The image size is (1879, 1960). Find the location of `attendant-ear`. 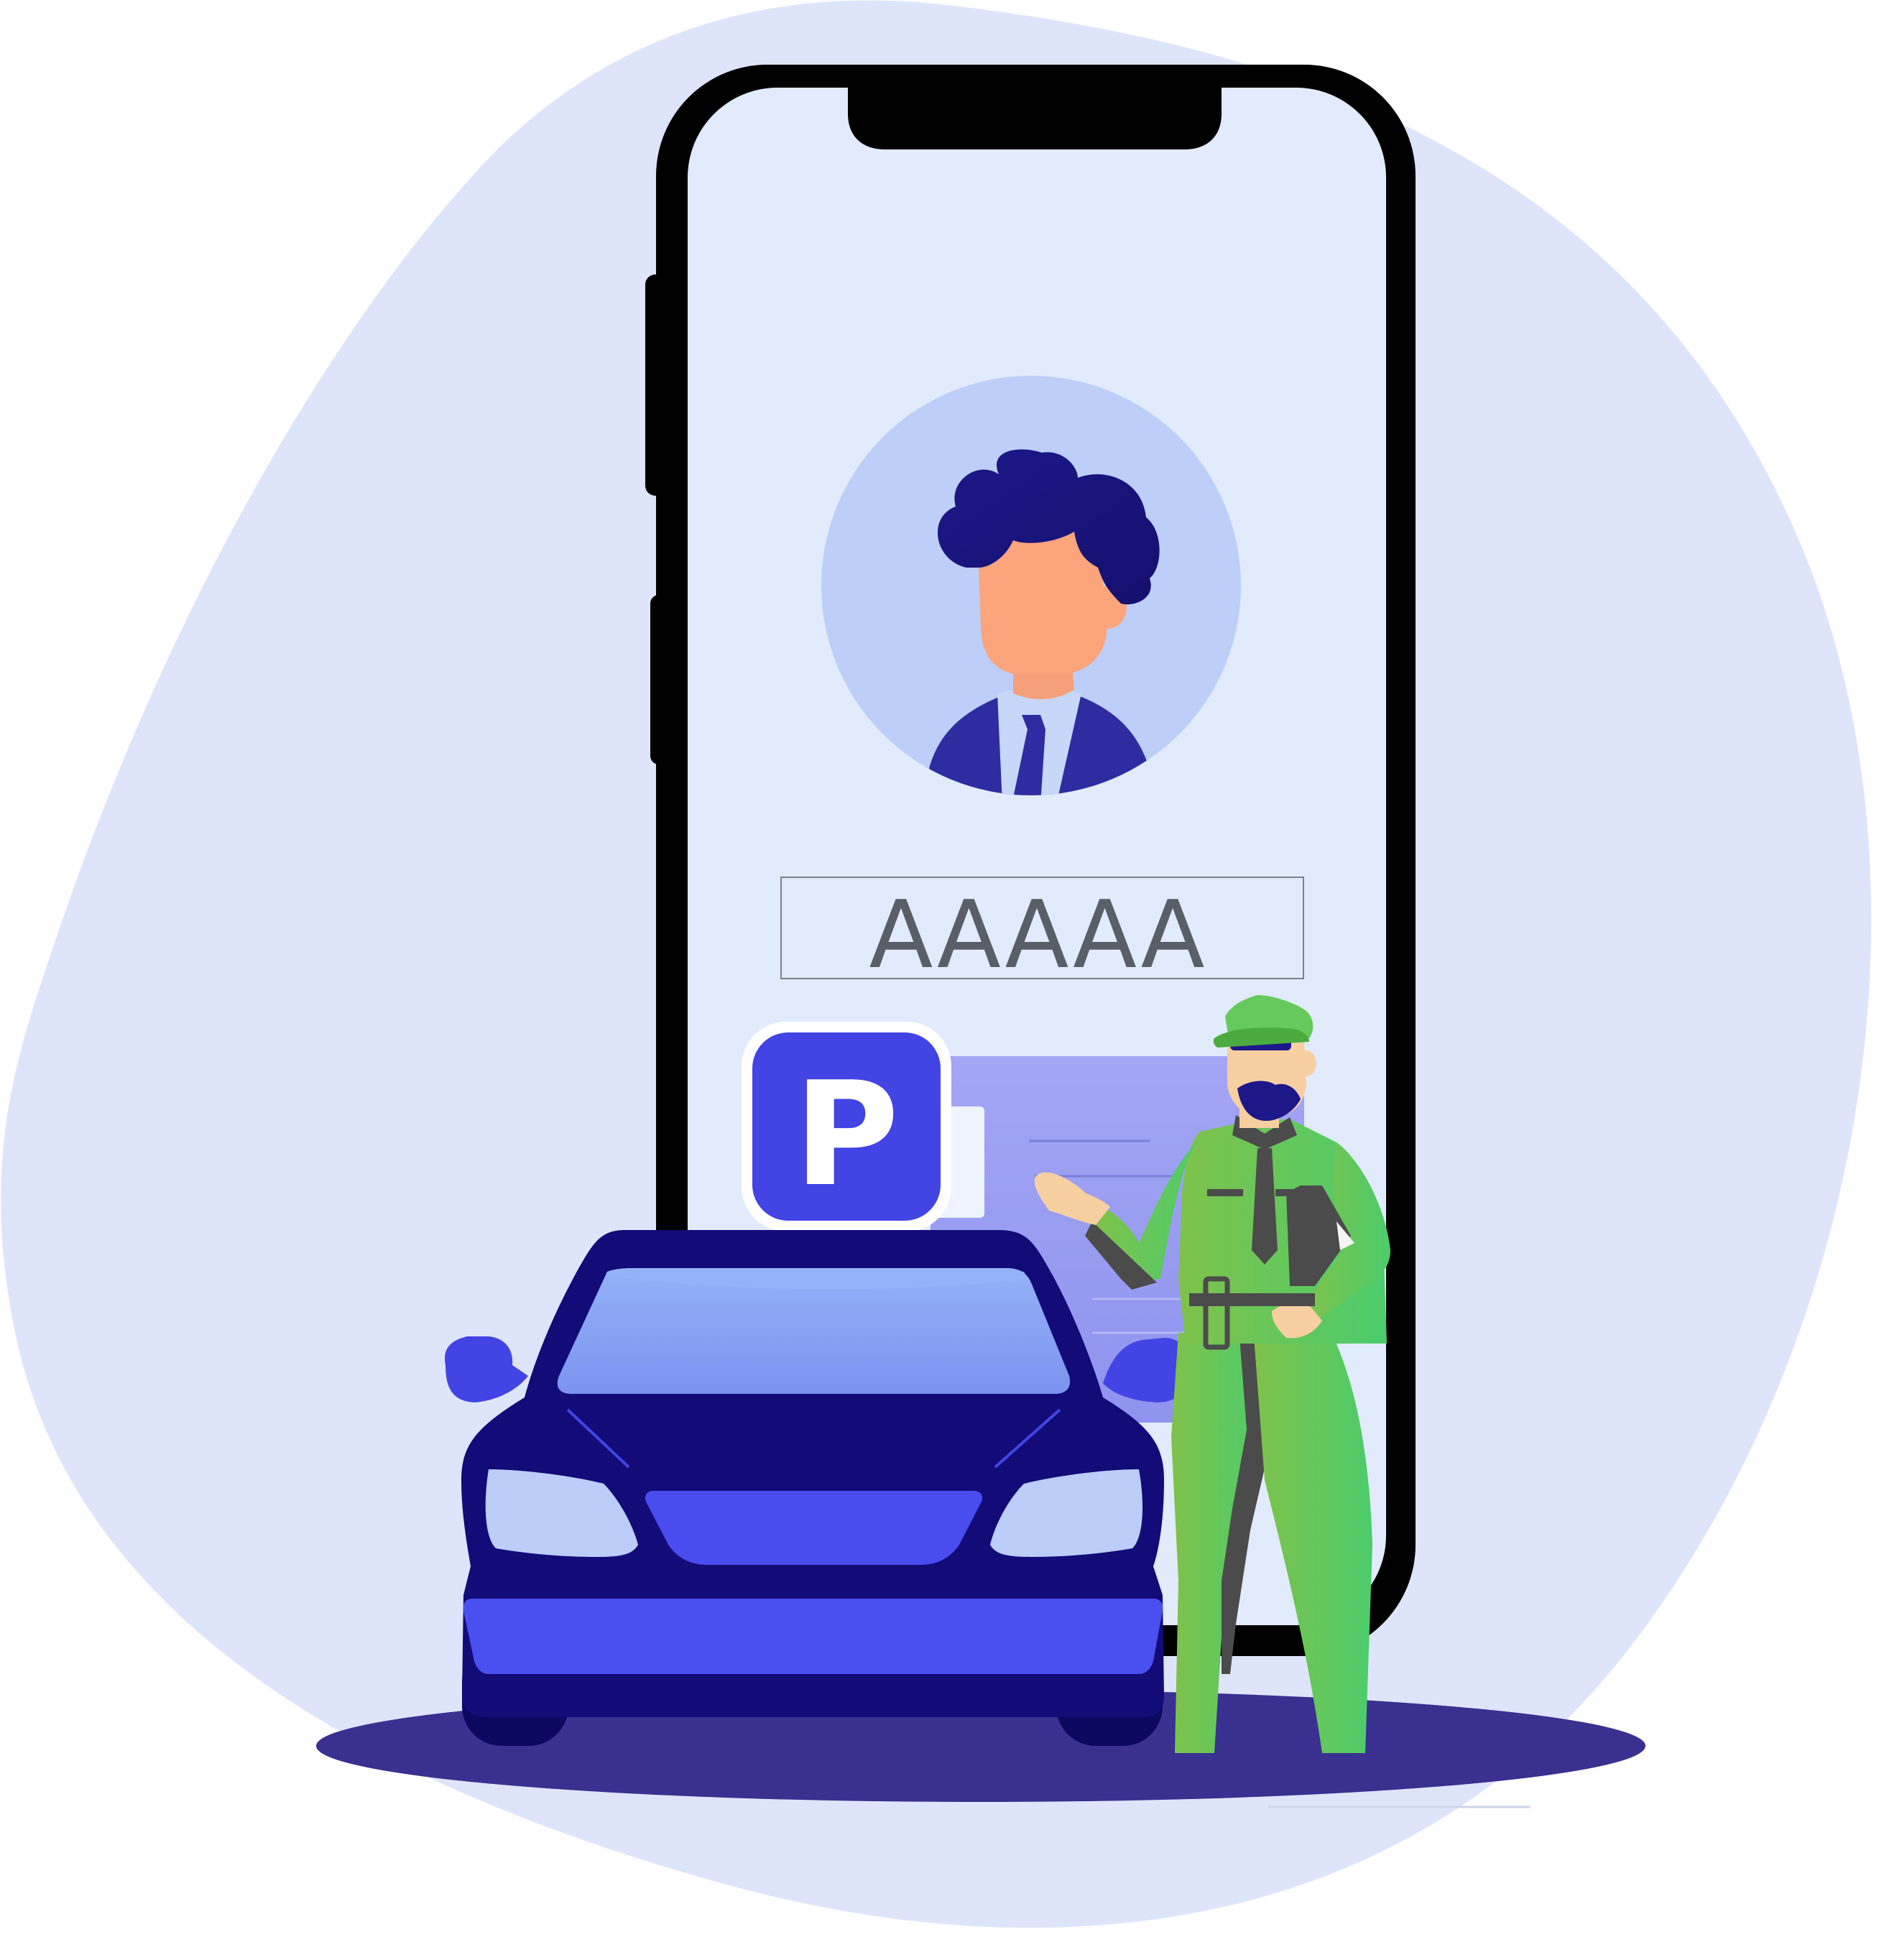

attendant-ear is located at coordinates (1306, 1063).